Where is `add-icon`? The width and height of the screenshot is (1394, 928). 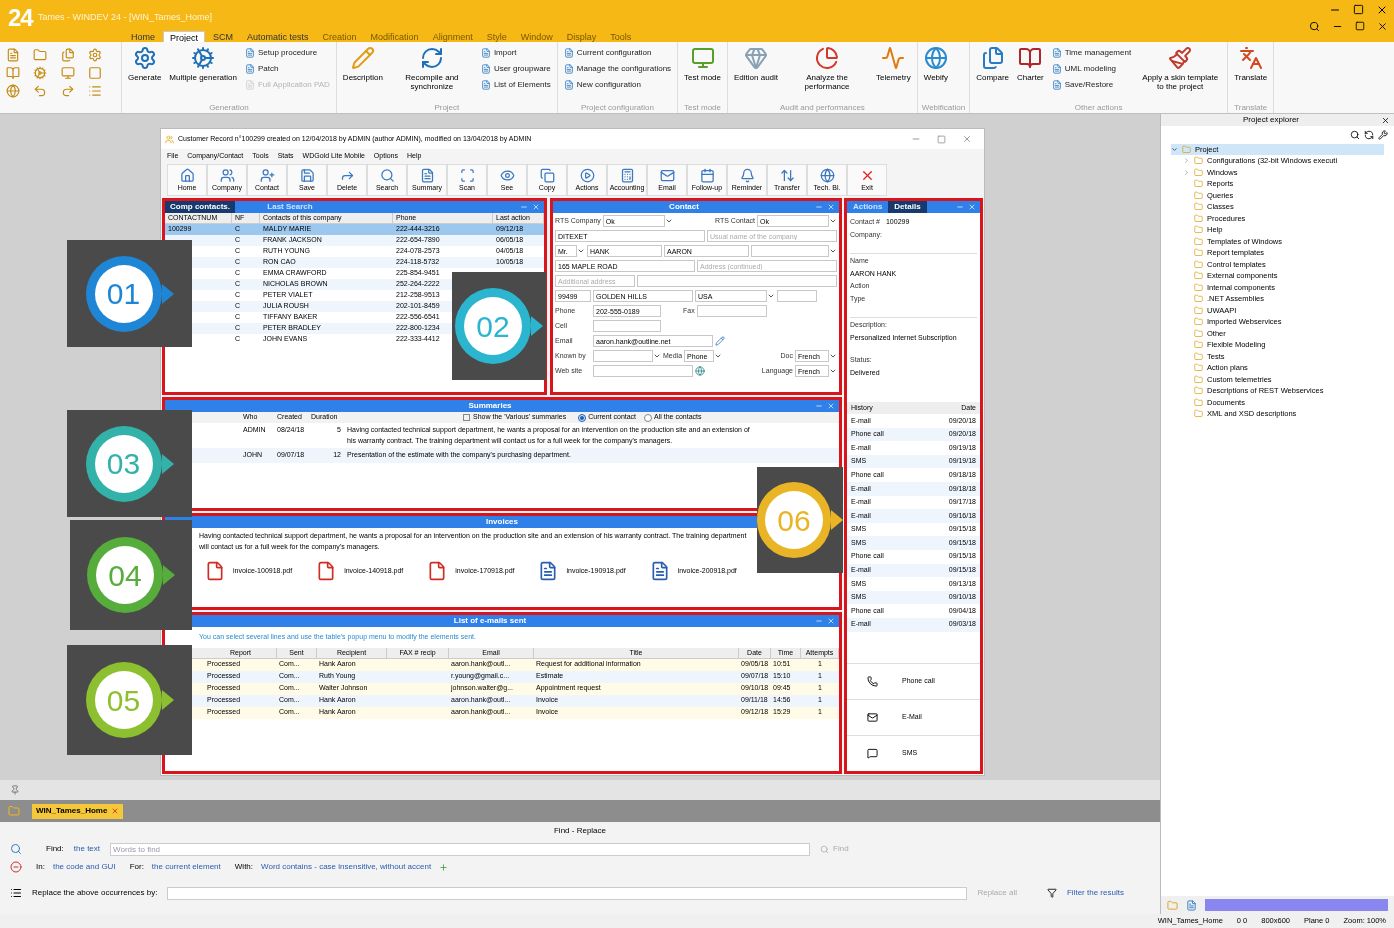
add-icon is located at coordinates (444, 867).